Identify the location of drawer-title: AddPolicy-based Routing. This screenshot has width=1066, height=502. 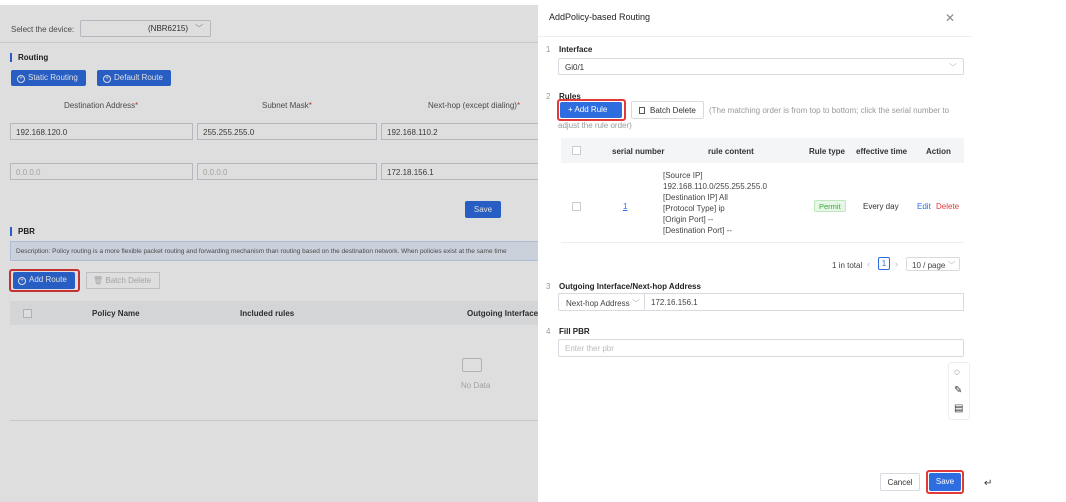
(600, 17).